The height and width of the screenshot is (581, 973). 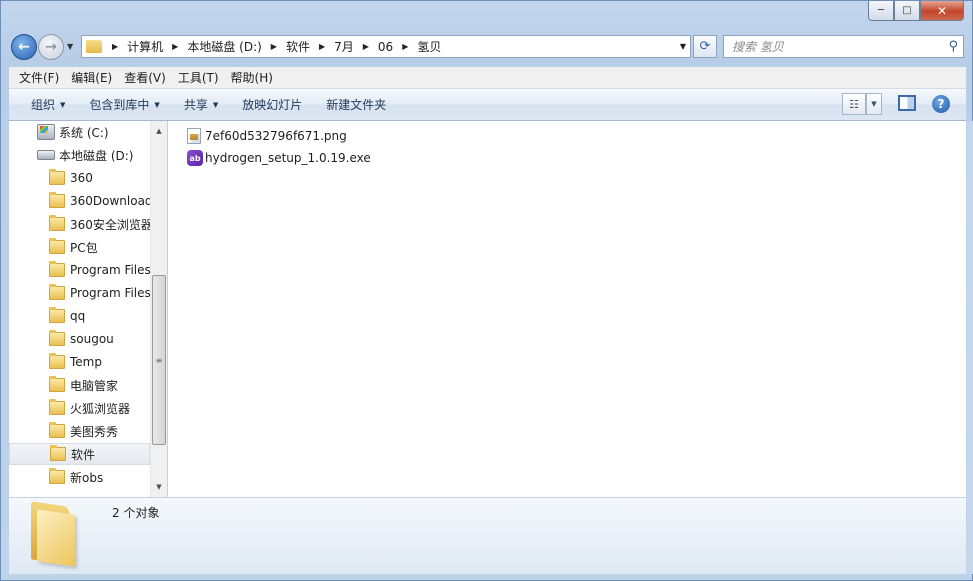 I want to click on caption-buttons: ─ □ ✕, so click(x=916, y=11).